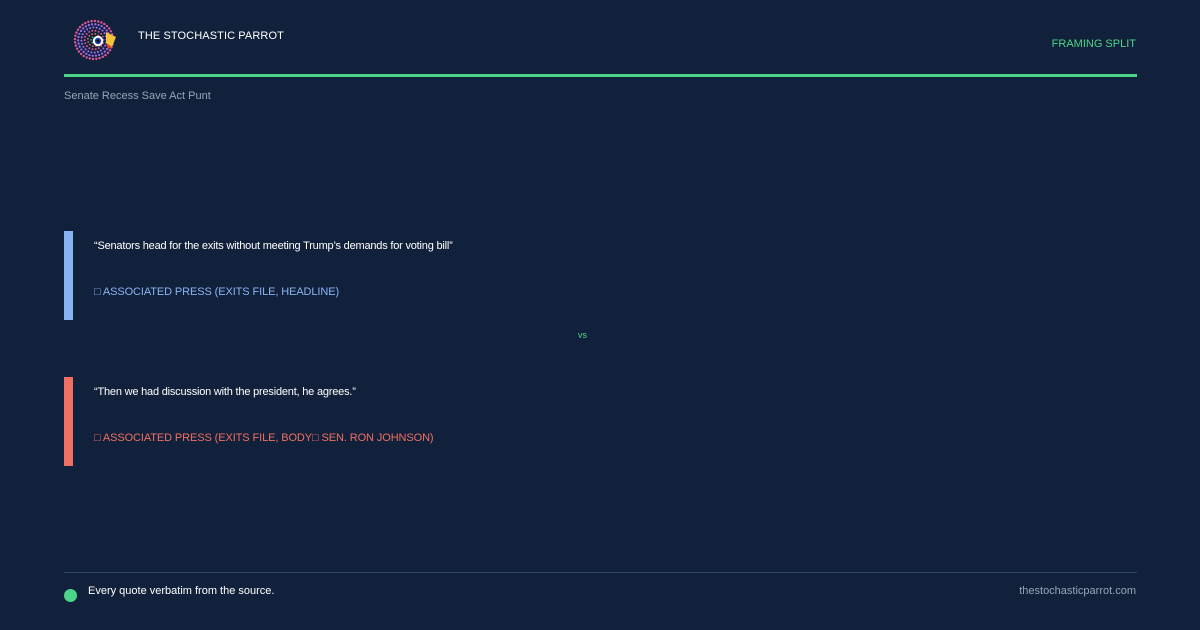 The height and width of the screenshot is (630, 1200). I want to click on footer-divider, so click(600, 572).